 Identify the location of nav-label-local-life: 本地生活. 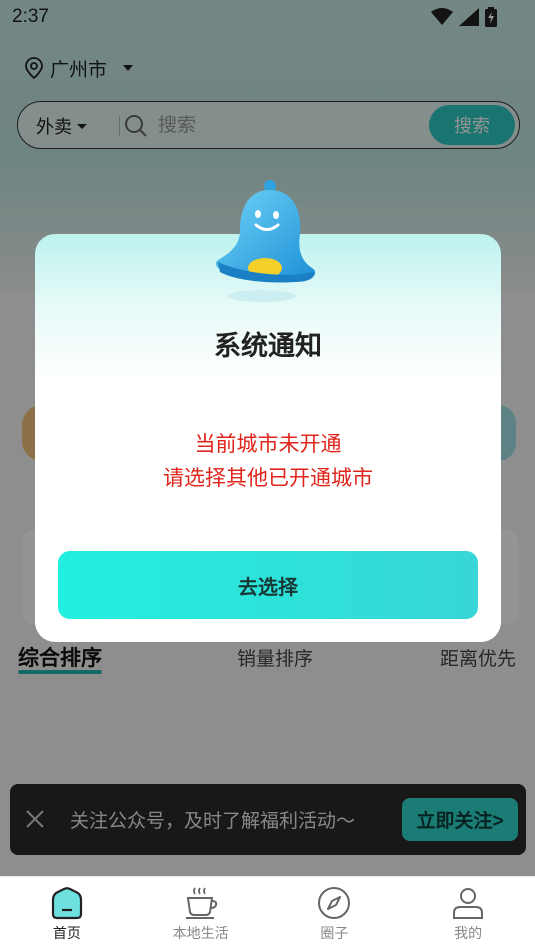
(200, 934).